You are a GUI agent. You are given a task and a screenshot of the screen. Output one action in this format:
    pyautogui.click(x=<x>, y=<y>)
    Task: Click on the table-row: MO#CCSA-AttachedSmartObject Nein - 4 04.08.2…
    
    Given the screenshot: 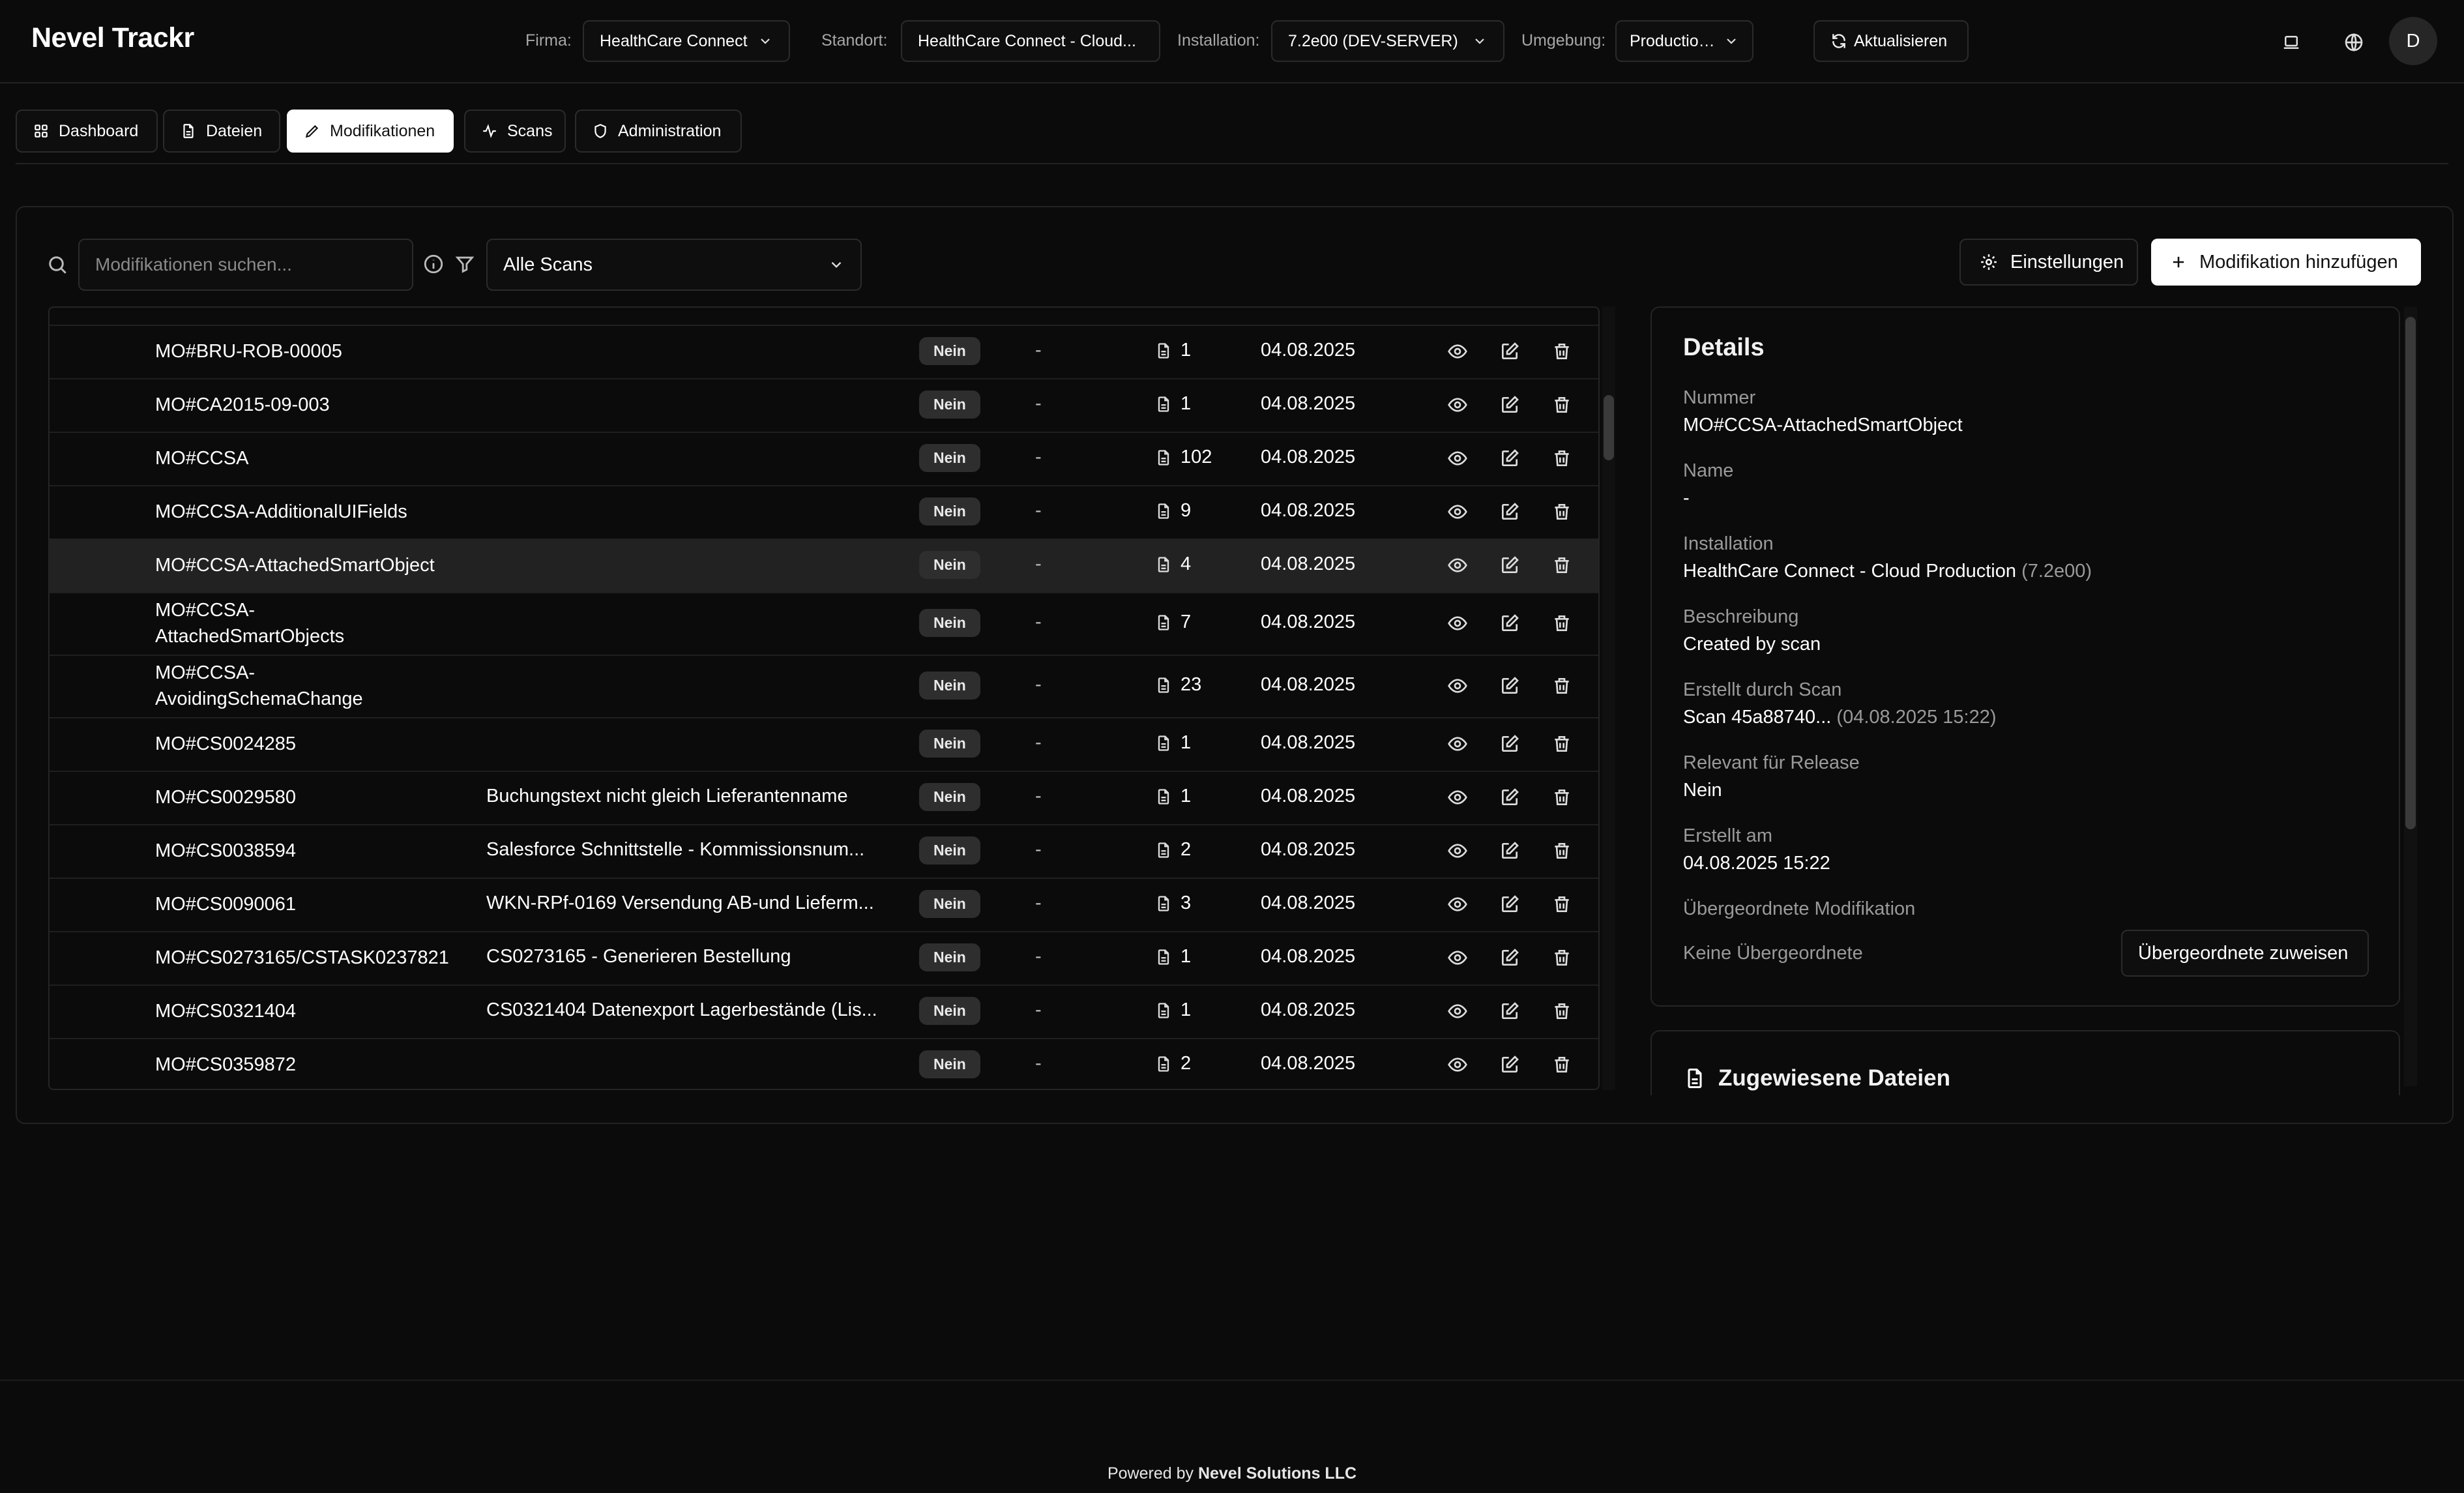 What is the action you would take?
    pyautogui.click(x=824, y=566)
    